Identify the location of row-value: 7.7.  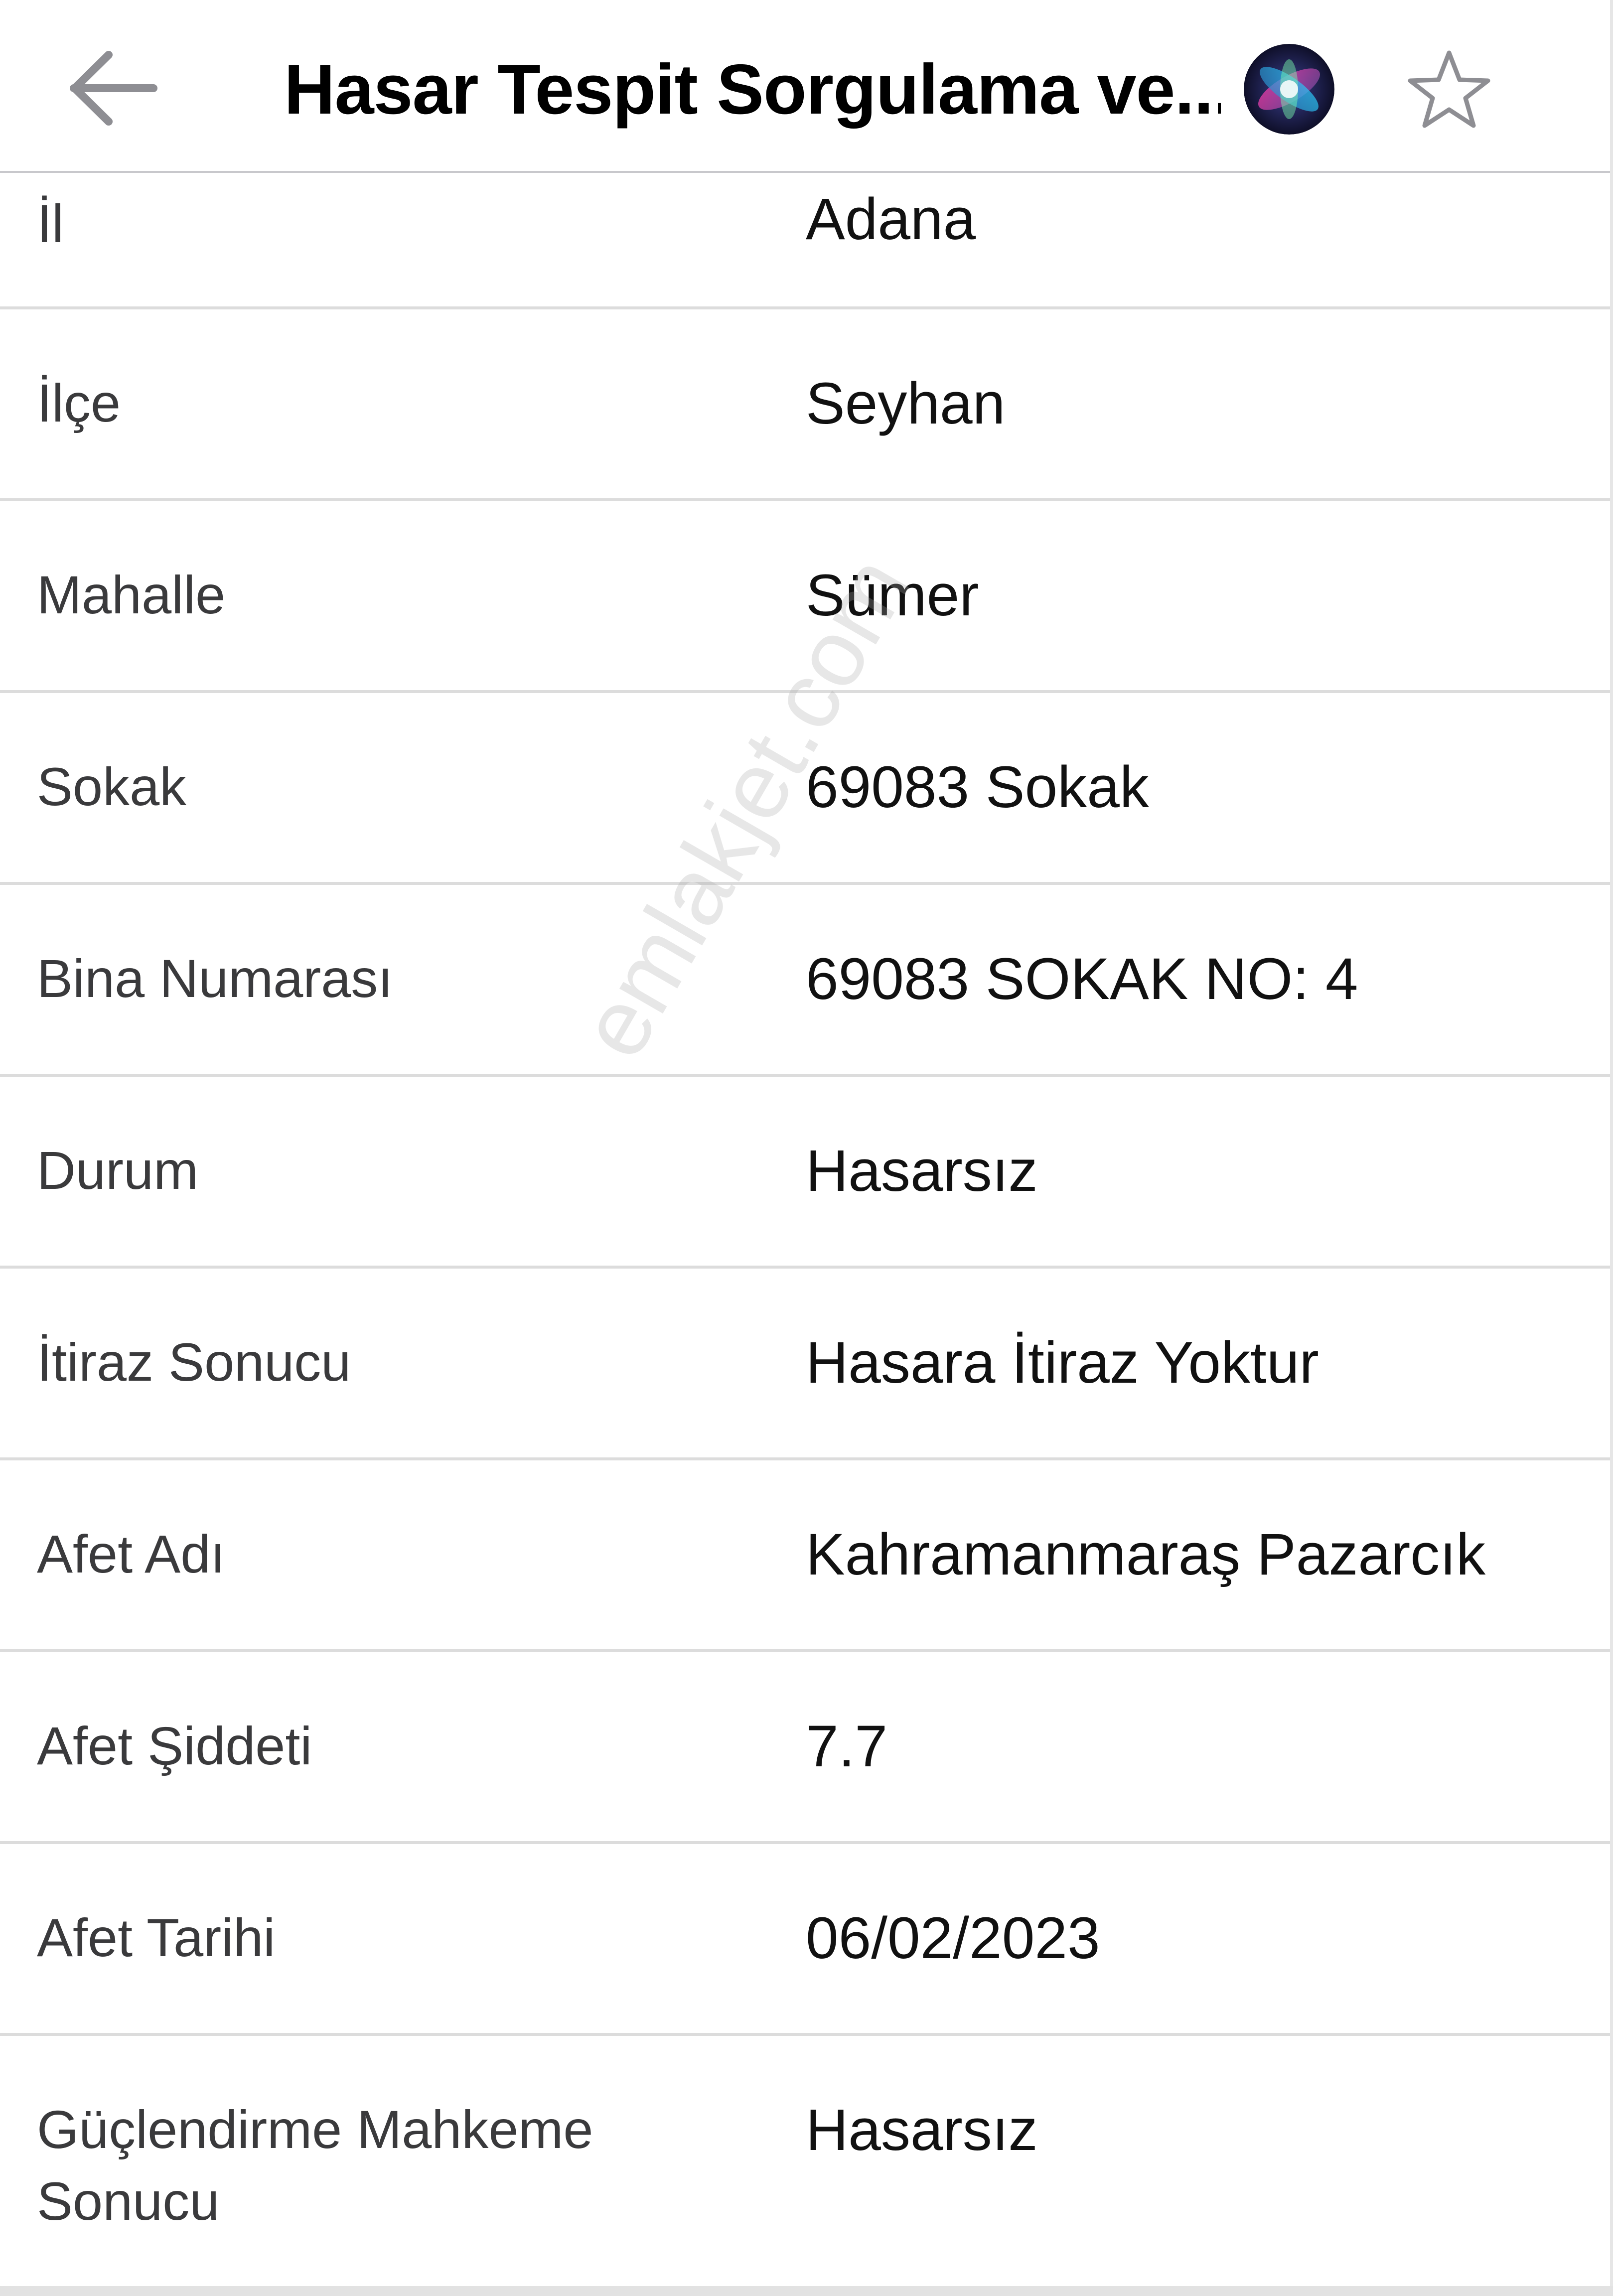
(847, 1746).